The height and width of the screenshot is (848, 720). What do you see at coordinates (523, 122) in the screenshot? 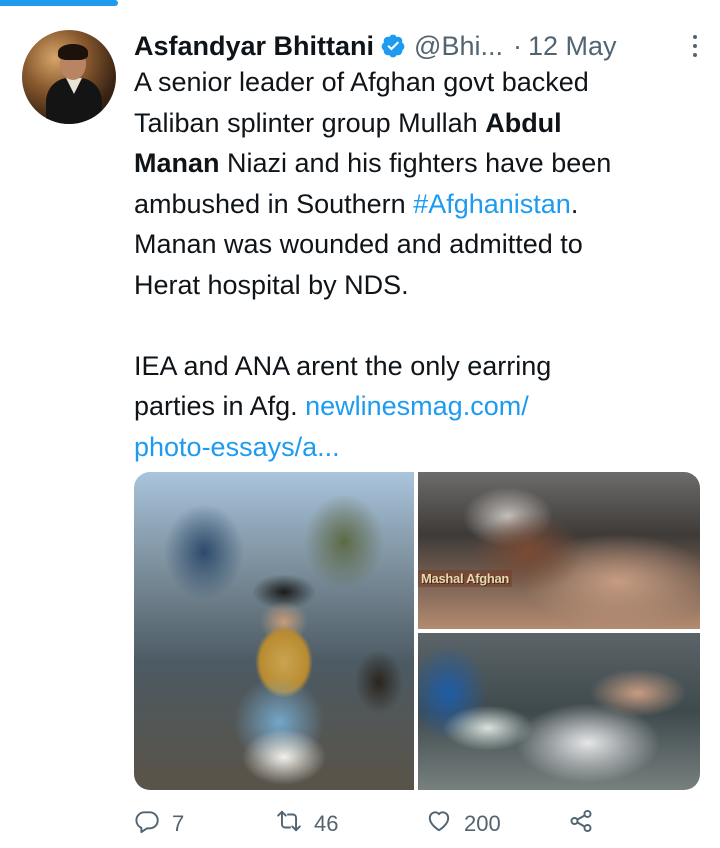
I see `tweet-text-bold: Abdul` at bounding box center [523, 122].